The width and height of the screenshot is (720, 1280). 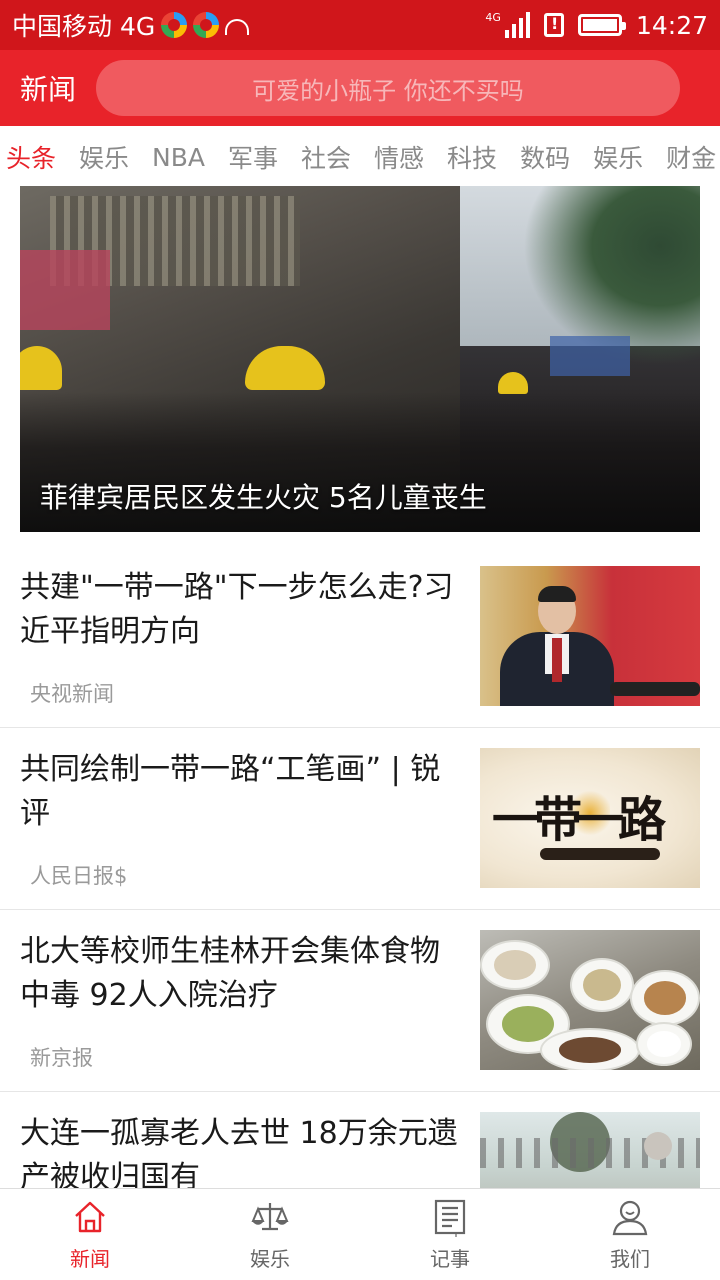 I want to click on tab-military: 军事, so click(x=253, y=157).